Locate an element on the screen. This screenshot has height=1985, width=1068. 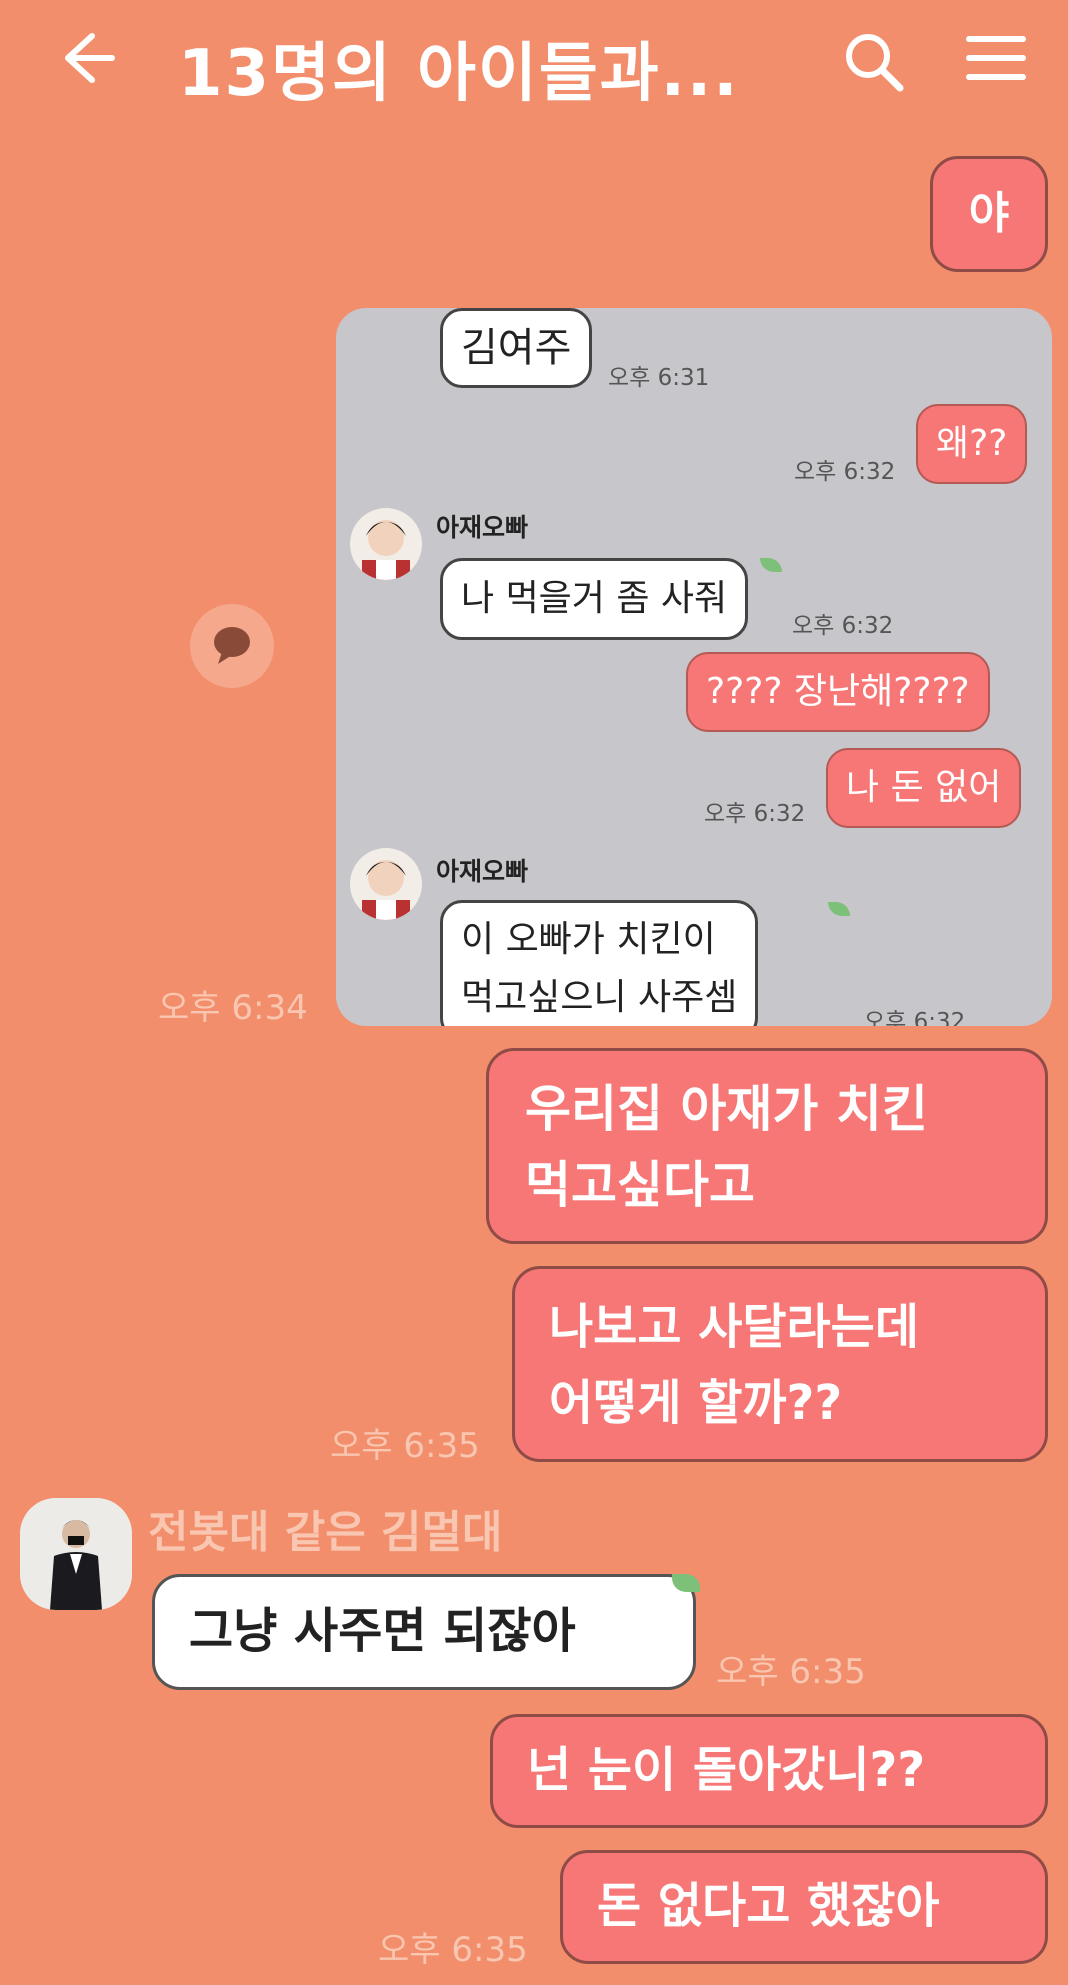
sender-avatar is located at coordinates (76, 1554).